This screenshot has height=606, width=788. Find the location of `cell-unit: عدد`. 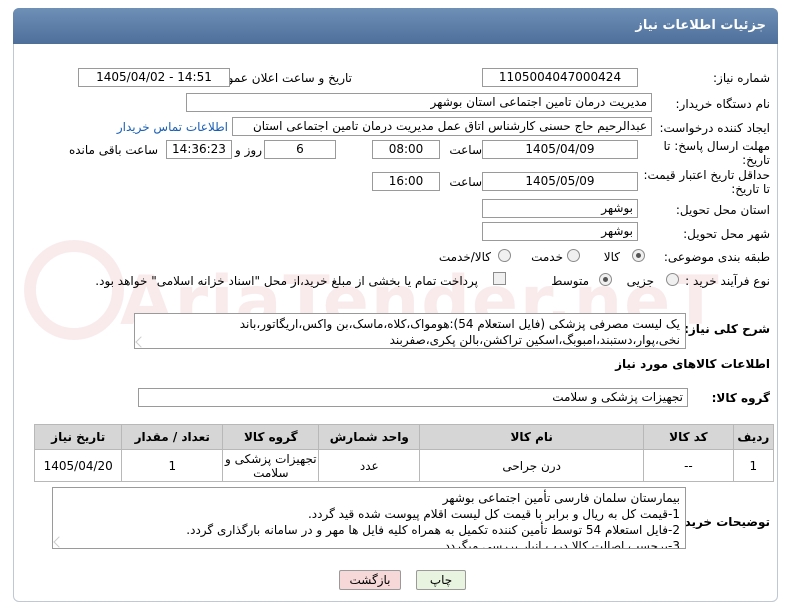

cell-unit: عدد is located at coordinates (369, 465).